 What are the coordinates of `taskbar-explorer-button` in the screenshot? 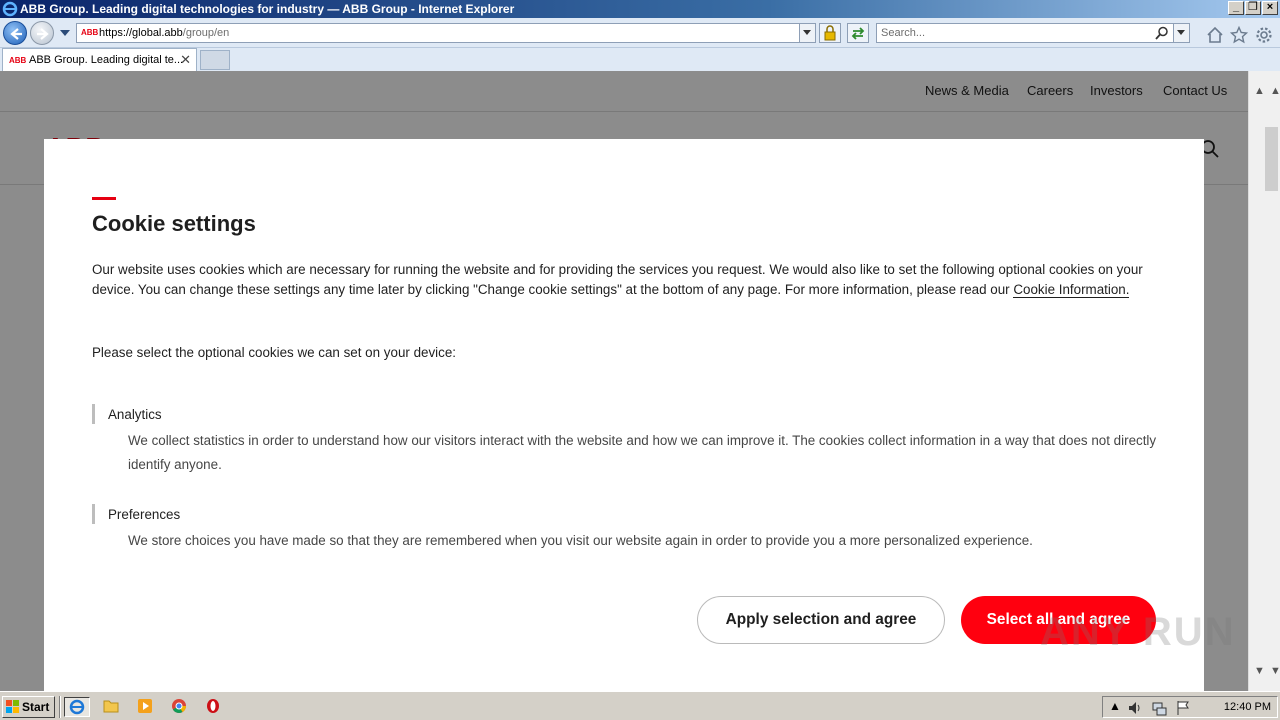 It's located at (112, 707).